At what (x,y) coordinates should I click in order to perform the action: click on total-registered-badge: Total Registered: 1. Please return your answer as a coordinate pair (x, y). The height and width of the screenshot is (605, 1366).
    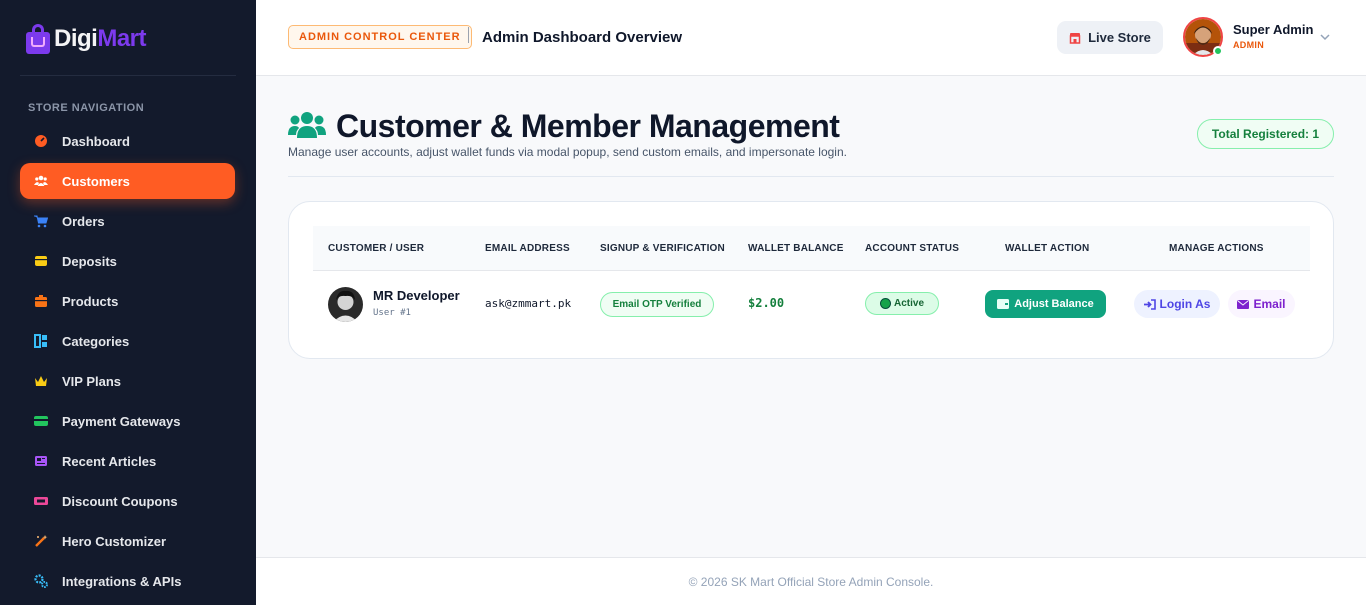
    Looking at the image, I should click on (1265, 134).